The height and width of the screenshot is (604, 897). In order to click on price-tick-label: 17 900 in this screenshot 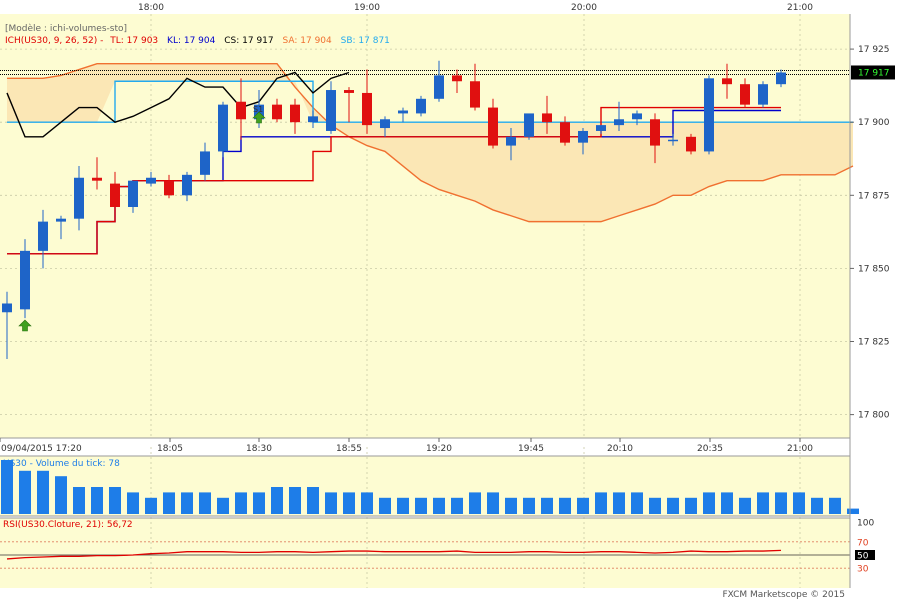, I will do `click(874, 123)`.